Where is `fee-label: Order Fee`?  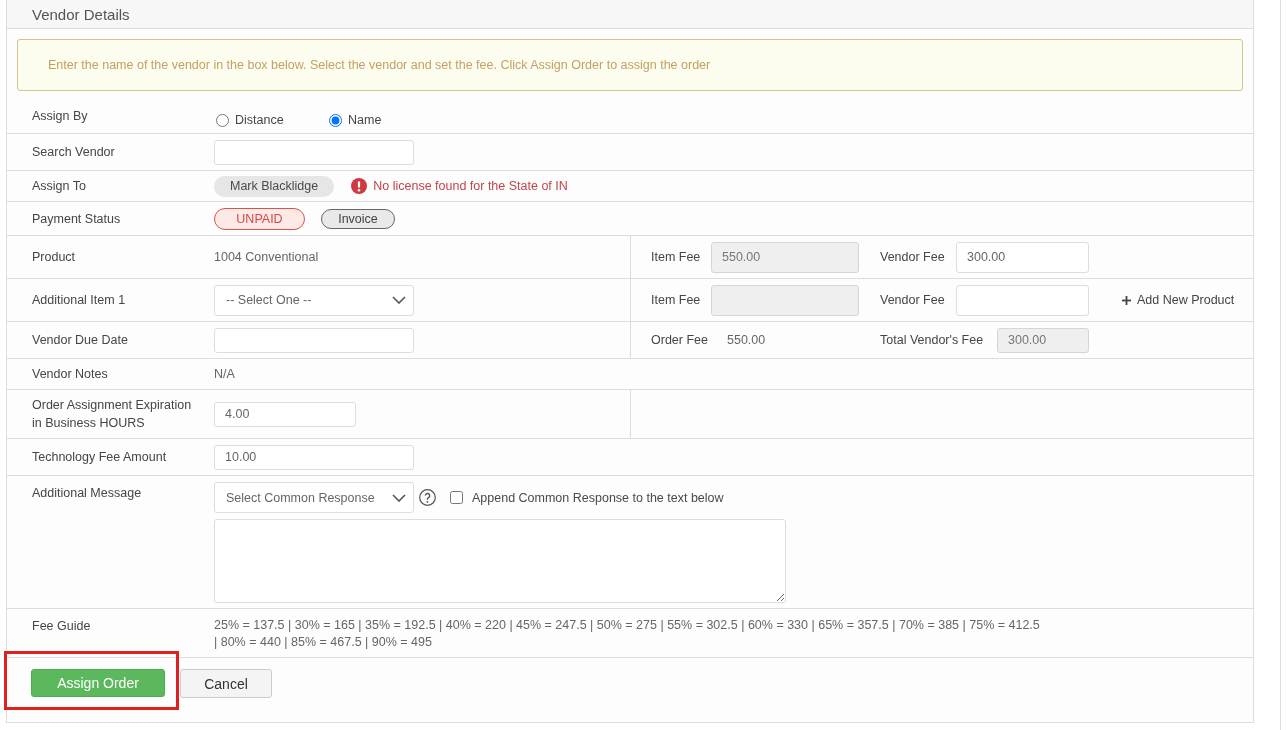 fee-label: Order Fee is located at coordinates (680, 340).